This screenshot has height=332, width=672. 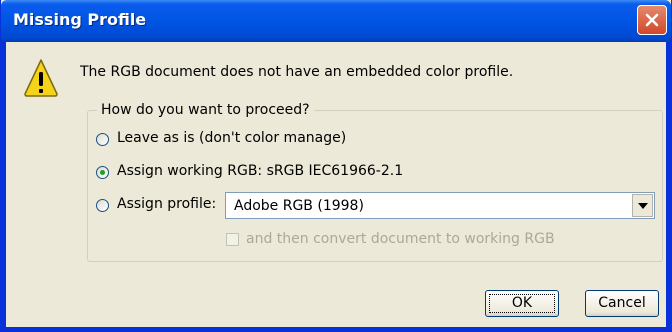 I want to click on close-button, so click(x=652, y=20).